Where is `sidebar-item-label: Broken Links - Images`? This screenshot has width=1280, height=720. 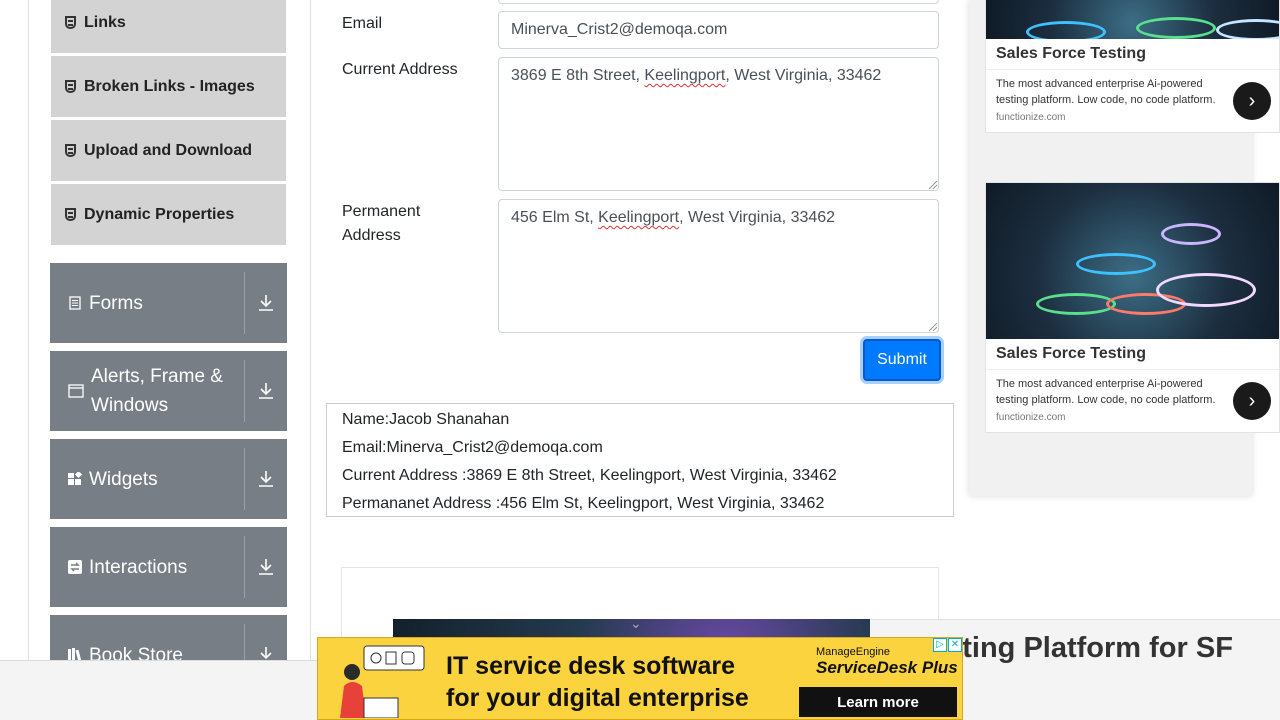
sidebar-item-label: Broken Links - Images is located at coordinates (169, 86).